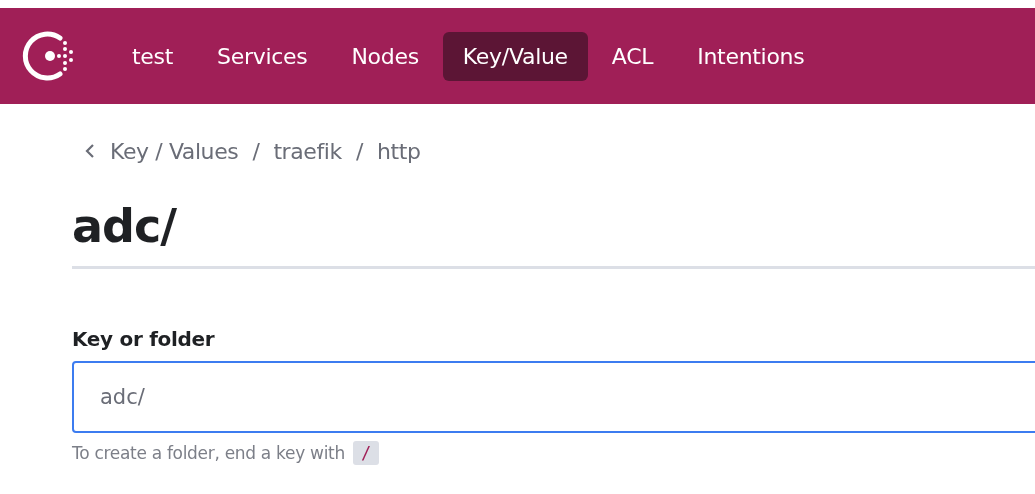 This screenshot has width=1035, height=494. What do you see at coordinates (515, 56) in the screenshot?
I see `nav-tab: Key/Value` at bounding box center [515, 56].